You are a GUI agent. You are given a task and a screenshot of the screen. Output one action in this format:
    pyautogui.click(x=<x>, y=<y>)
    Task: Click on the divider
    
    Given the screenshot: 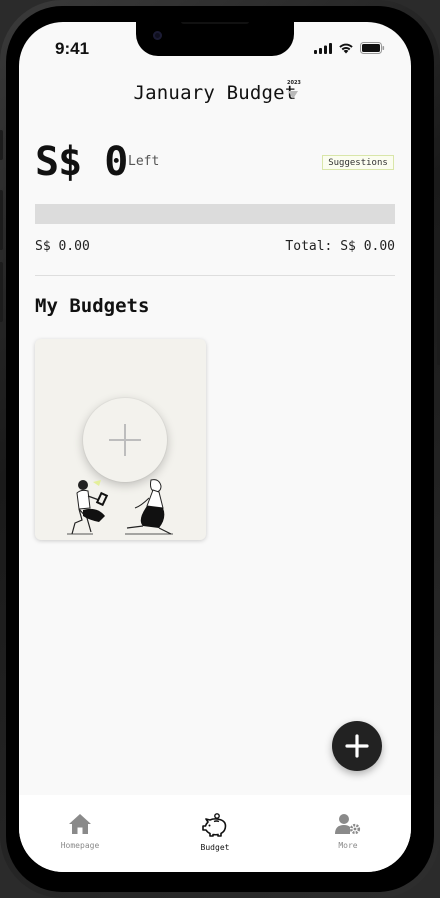 What is the action you would take?
    pyautogui.click(x=215, y=275)
    